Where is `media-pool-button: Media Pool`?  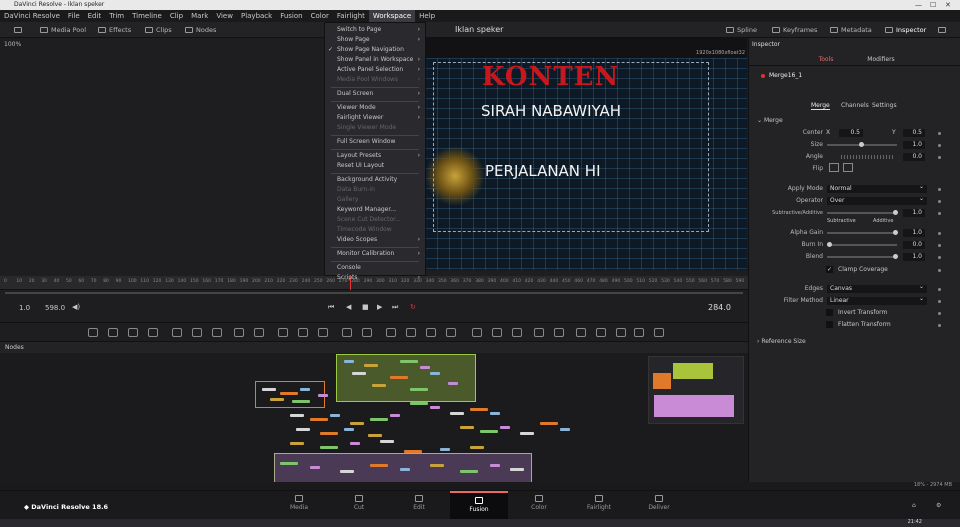
media-pool-button: Media Pool is located at coordinates (63, 30).